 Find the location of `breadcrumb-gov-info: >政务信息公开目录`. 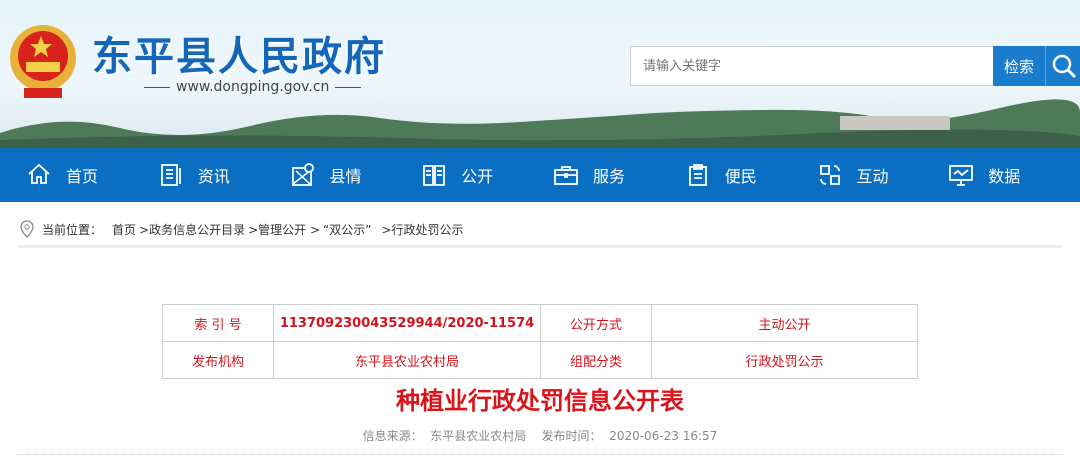

breadcrumb-gov-info: >政务信息公开目录 is located at coordinates (192, 229).